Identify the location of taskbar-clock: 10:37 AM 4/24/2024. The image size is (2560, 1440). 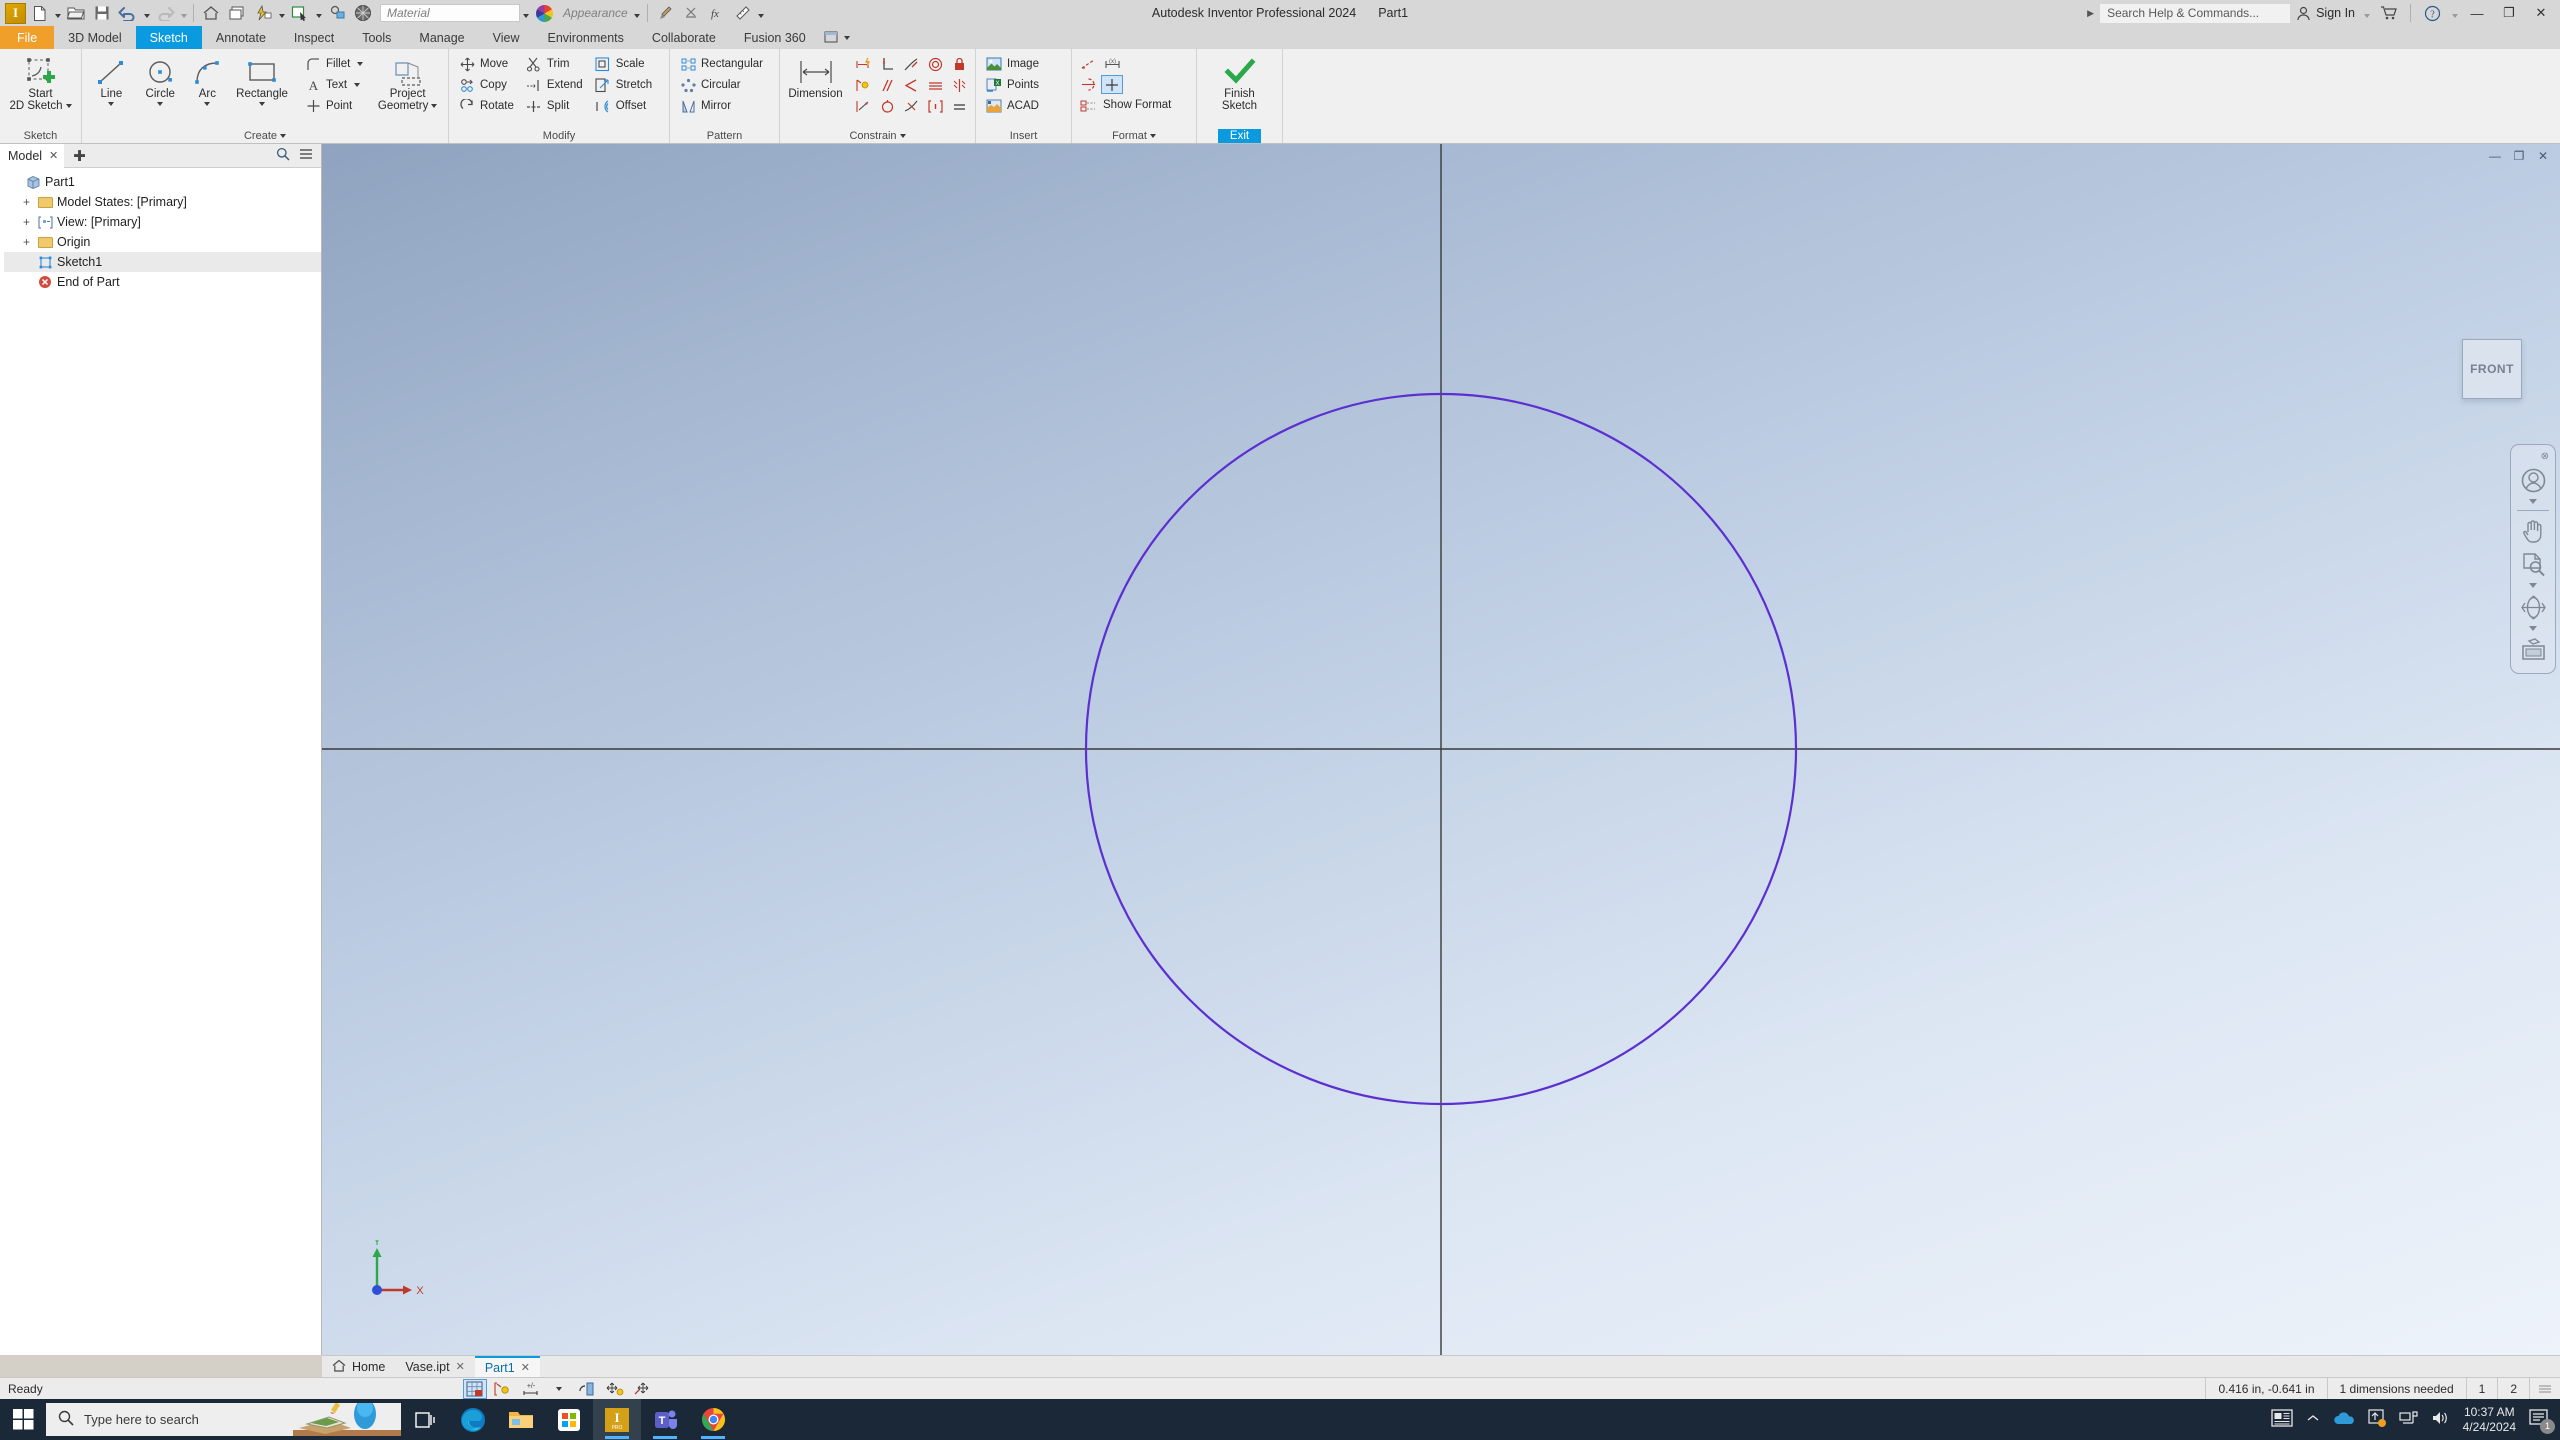
(2489, 1420).